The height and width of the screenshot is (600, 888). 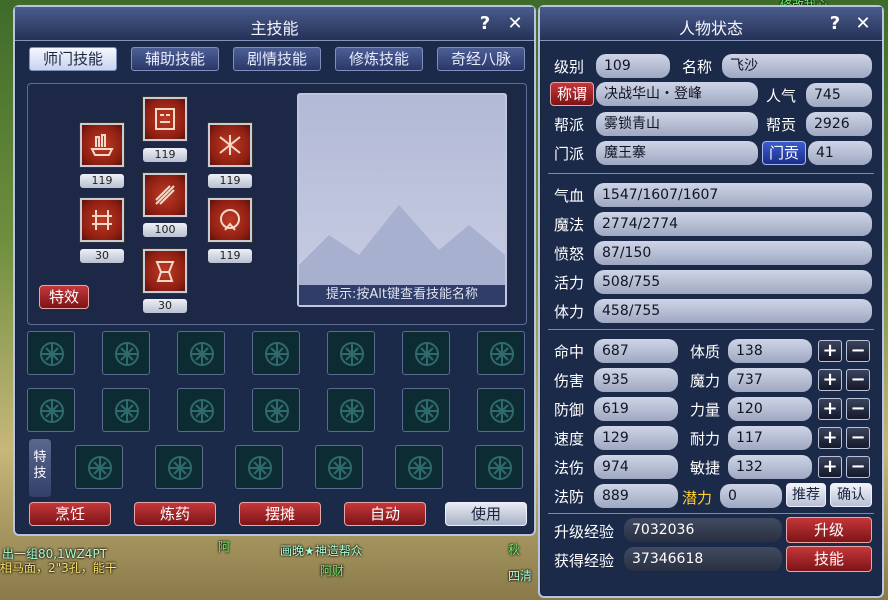 I want to click on attribute-value: 132, so click(x=770, y=467).